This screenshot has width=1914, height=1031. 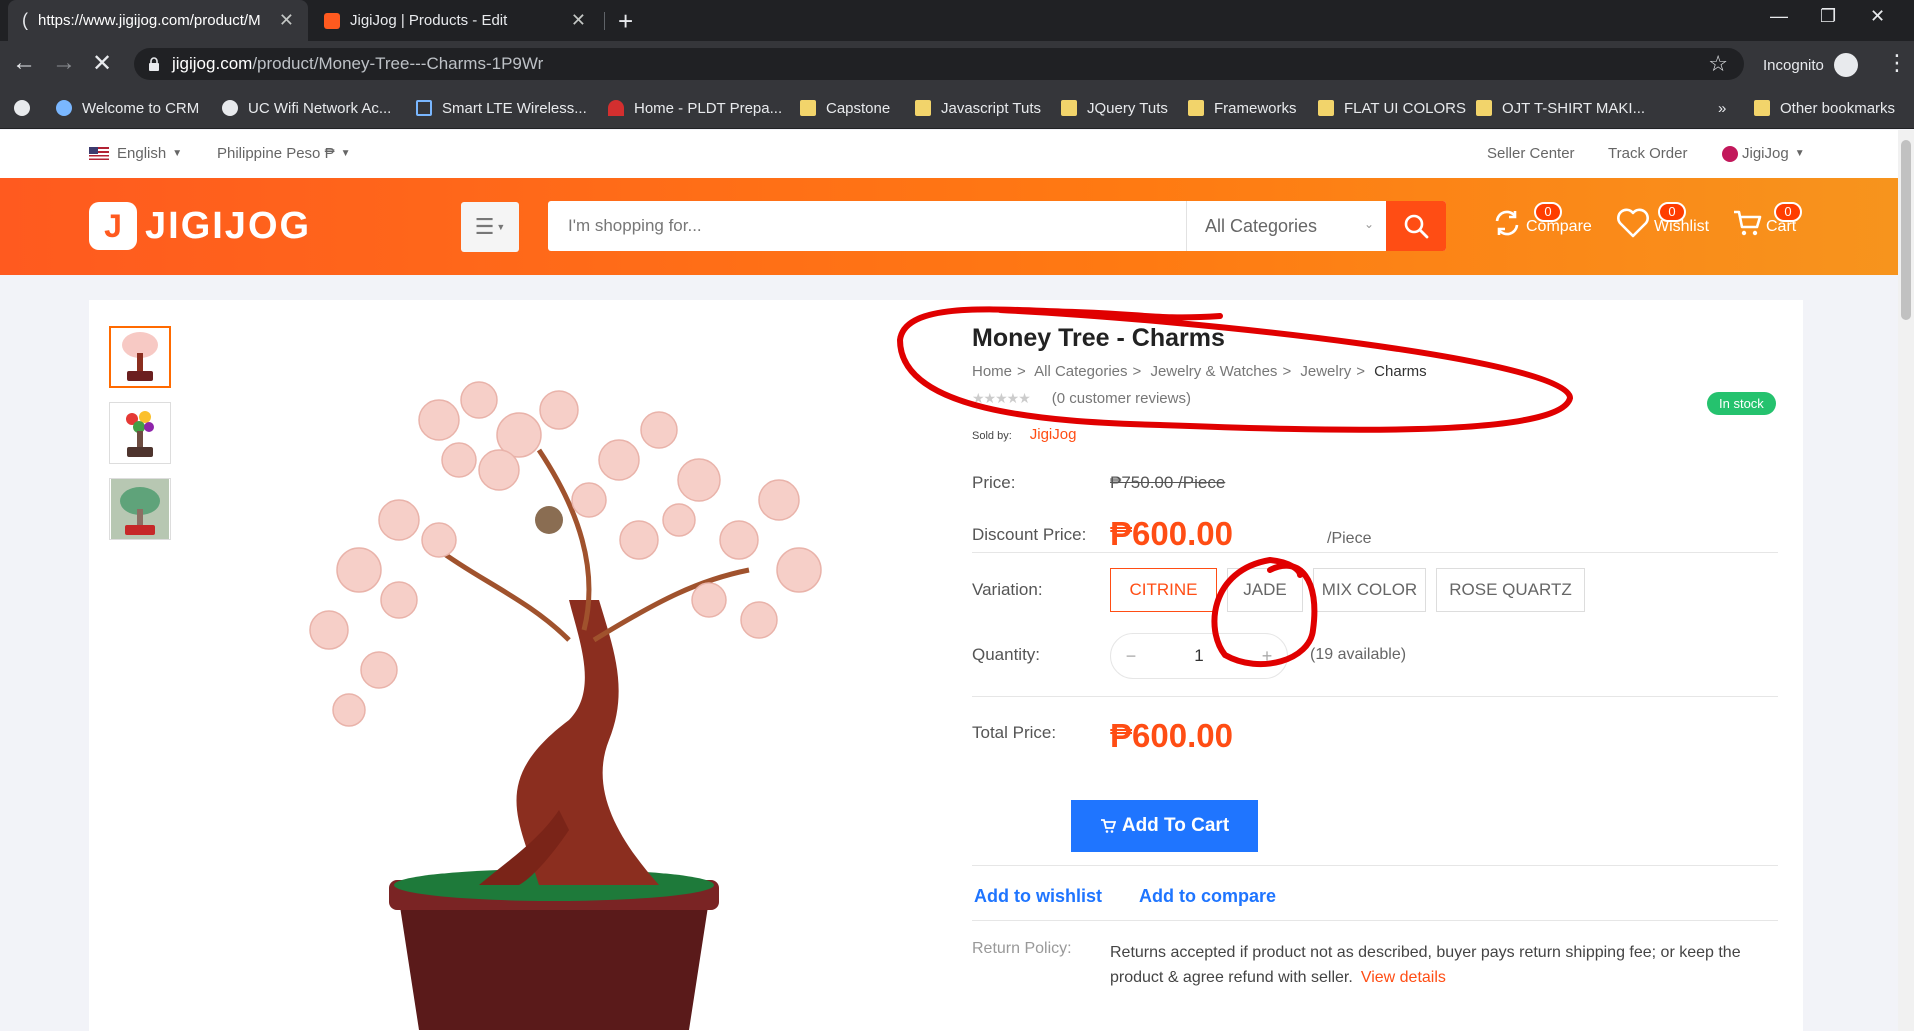 What do you see at coordinates (1108, 826) in the screenshot?
I see `cart-icon` at bounding box center [1108, 826].